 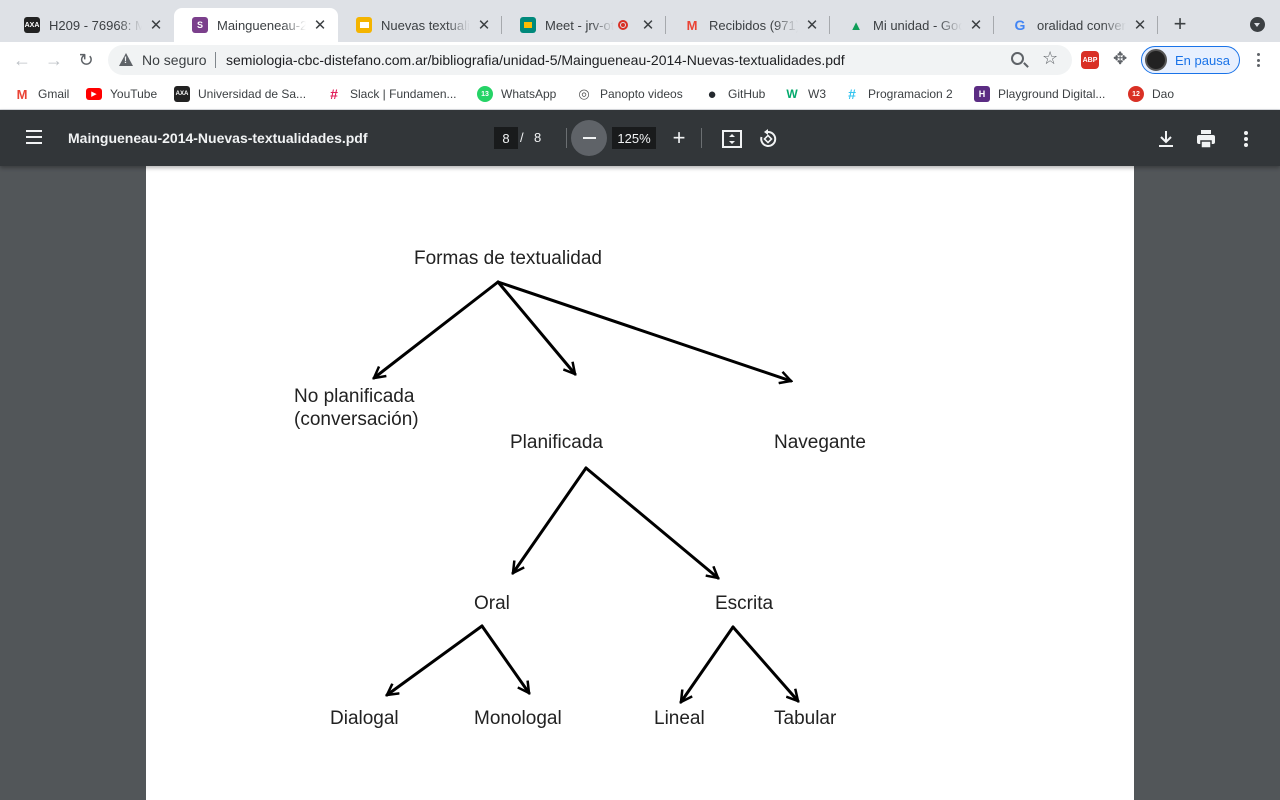 What do you see at coordinates (1206, 139) in the screenshot?
I see `print-icon` at bounding box center [1206, 139].